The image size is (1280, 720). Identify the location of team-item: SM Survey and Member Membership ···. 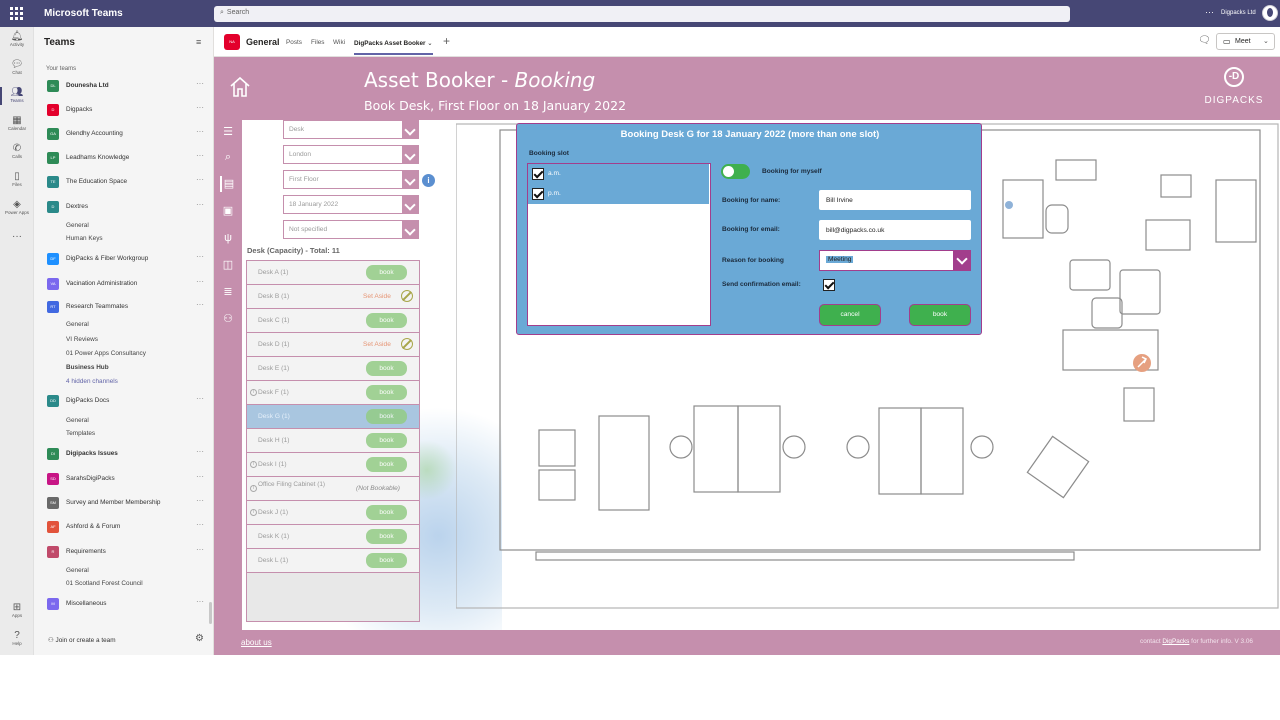
(127, 503).